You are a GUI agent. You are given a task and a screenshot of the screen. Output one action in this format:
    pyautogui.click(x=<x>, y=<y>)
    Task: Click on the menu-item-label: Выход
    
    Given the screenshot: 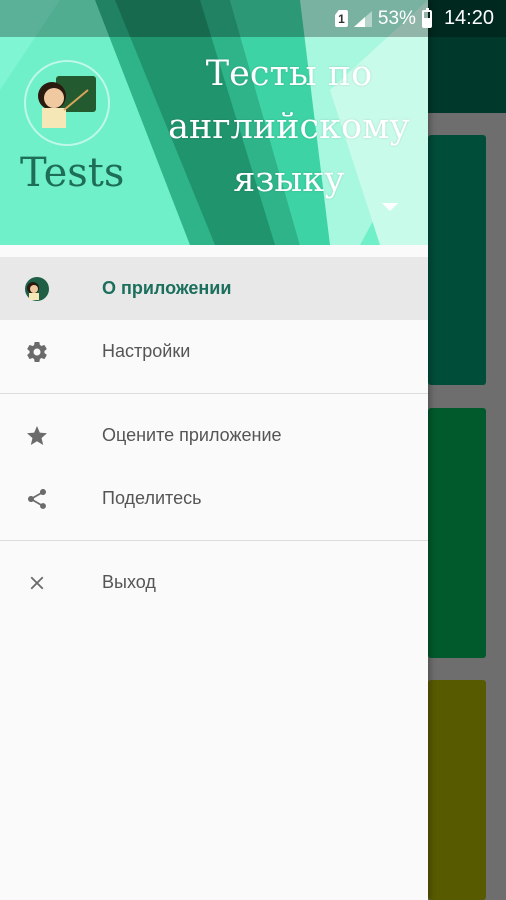 What is the action you would take?
    pyautogui.click(x=129, y=582)
    